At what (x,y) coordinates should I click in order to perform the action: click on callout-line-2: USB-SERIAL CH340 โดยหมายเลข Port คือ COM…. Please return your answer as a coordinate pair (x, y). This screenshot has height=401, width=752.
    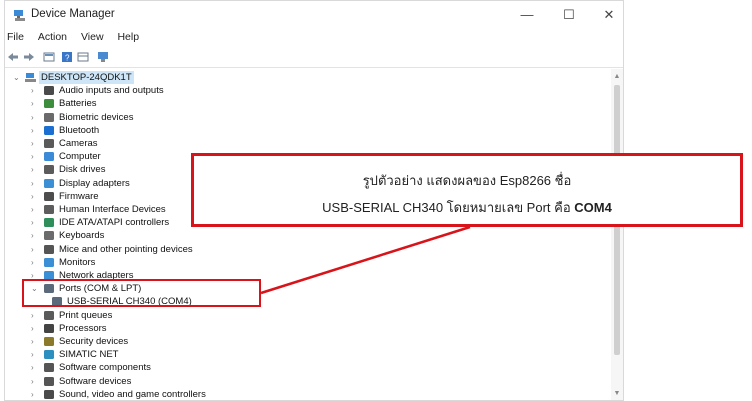
    Looking at the image, I should click on (467, 207).